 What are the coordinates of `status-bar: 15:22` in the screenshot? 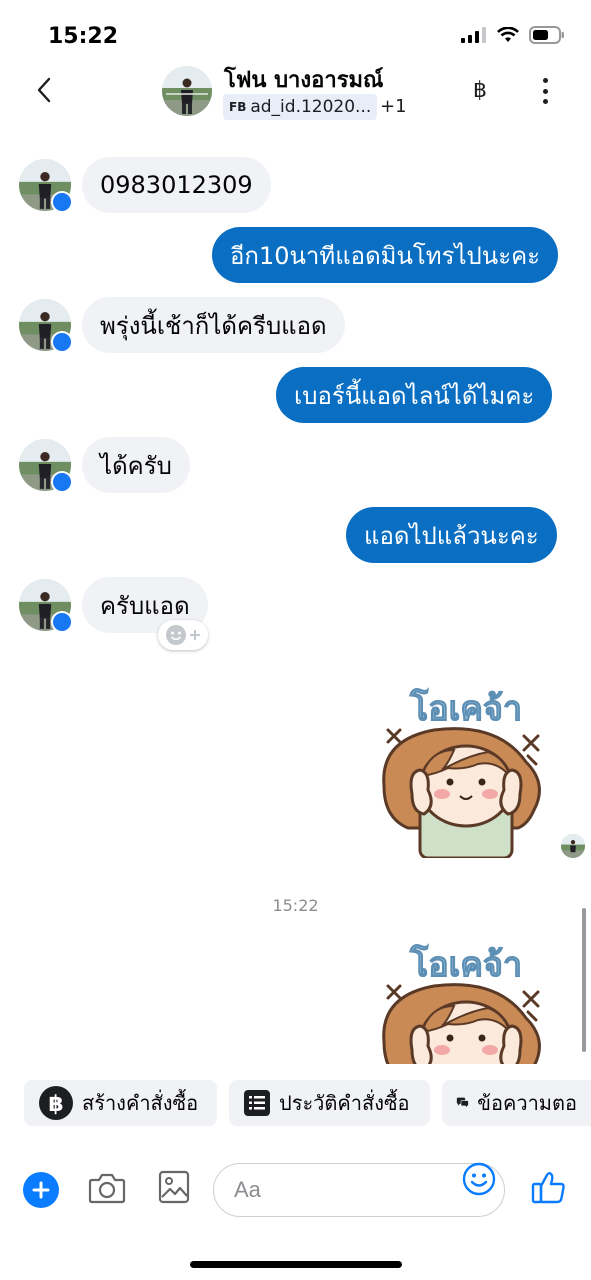 It's located at (295, 33).